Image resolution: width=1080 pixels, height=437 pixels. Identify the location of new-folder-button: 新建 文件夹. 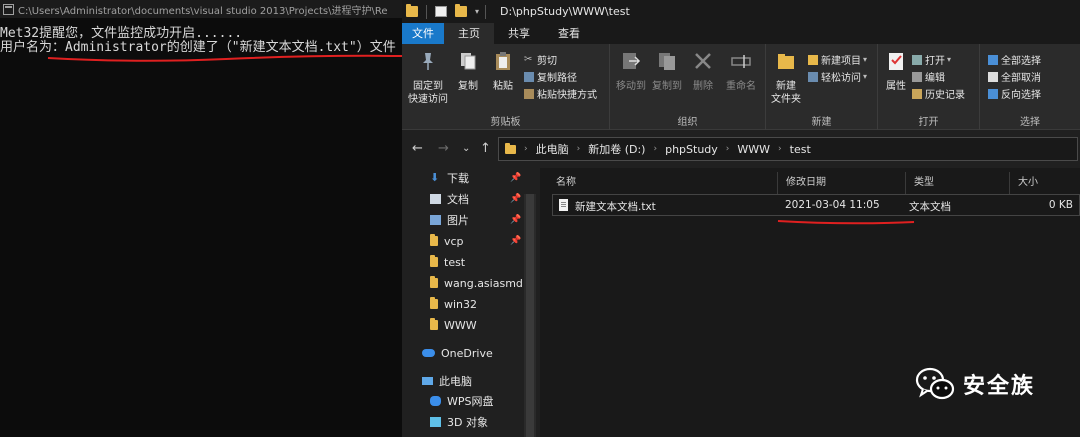
(786, 78).